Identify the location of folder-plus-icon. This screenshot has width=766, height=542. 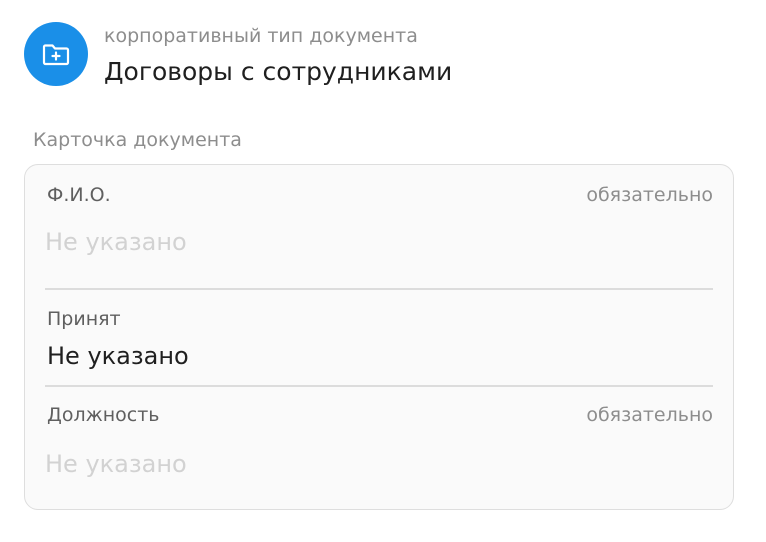
(56, 54).